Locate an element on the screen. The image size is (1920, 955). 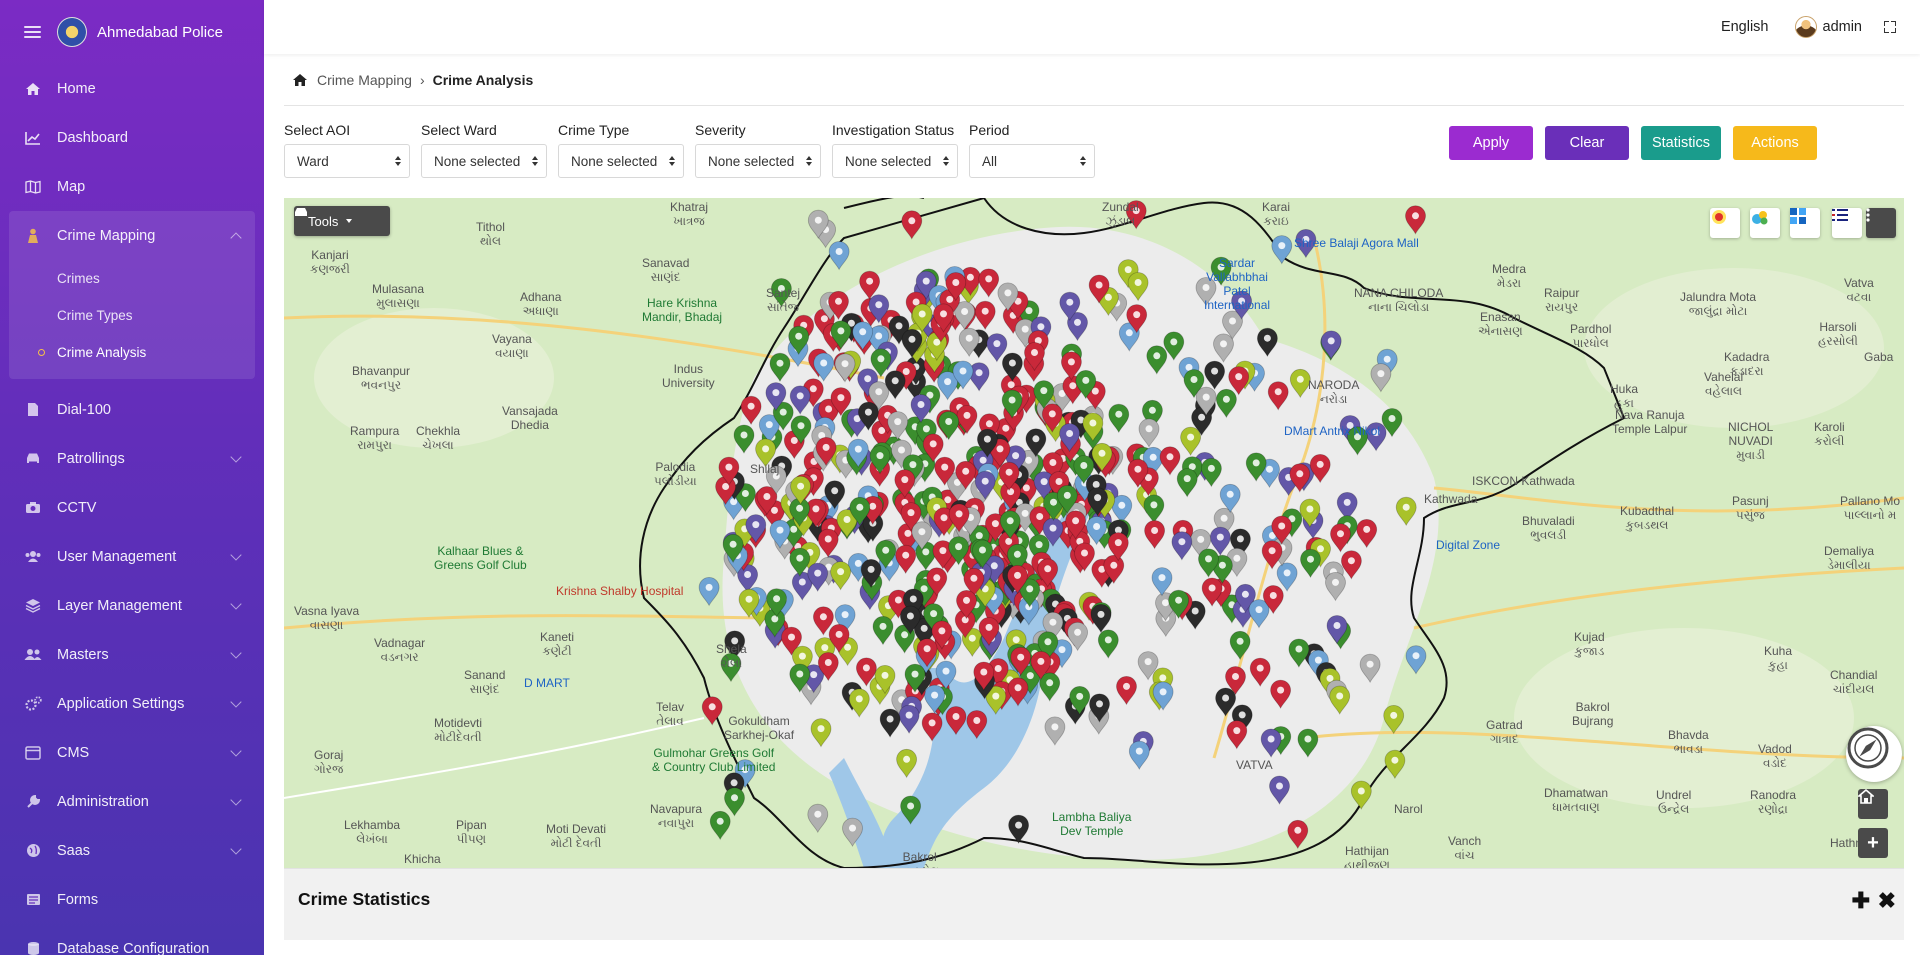
period-select: All is located at coordinates (1032, 161).